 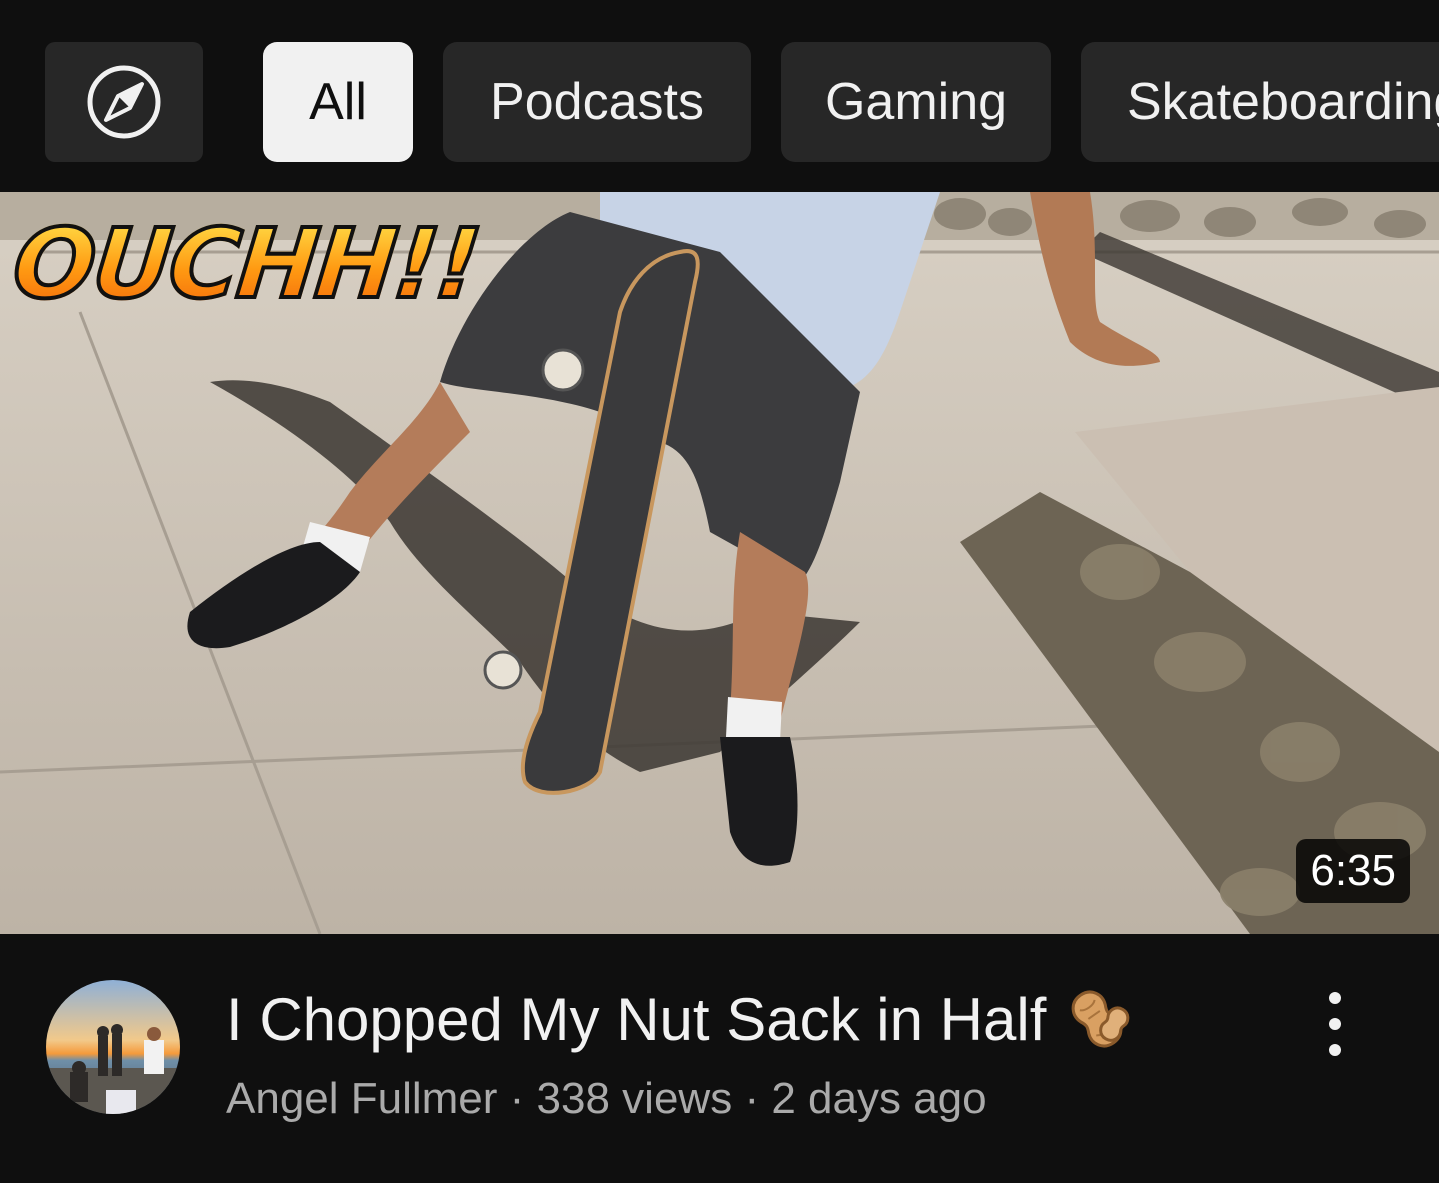 I want to click on avatar-image, so click(x=113, y=1047).